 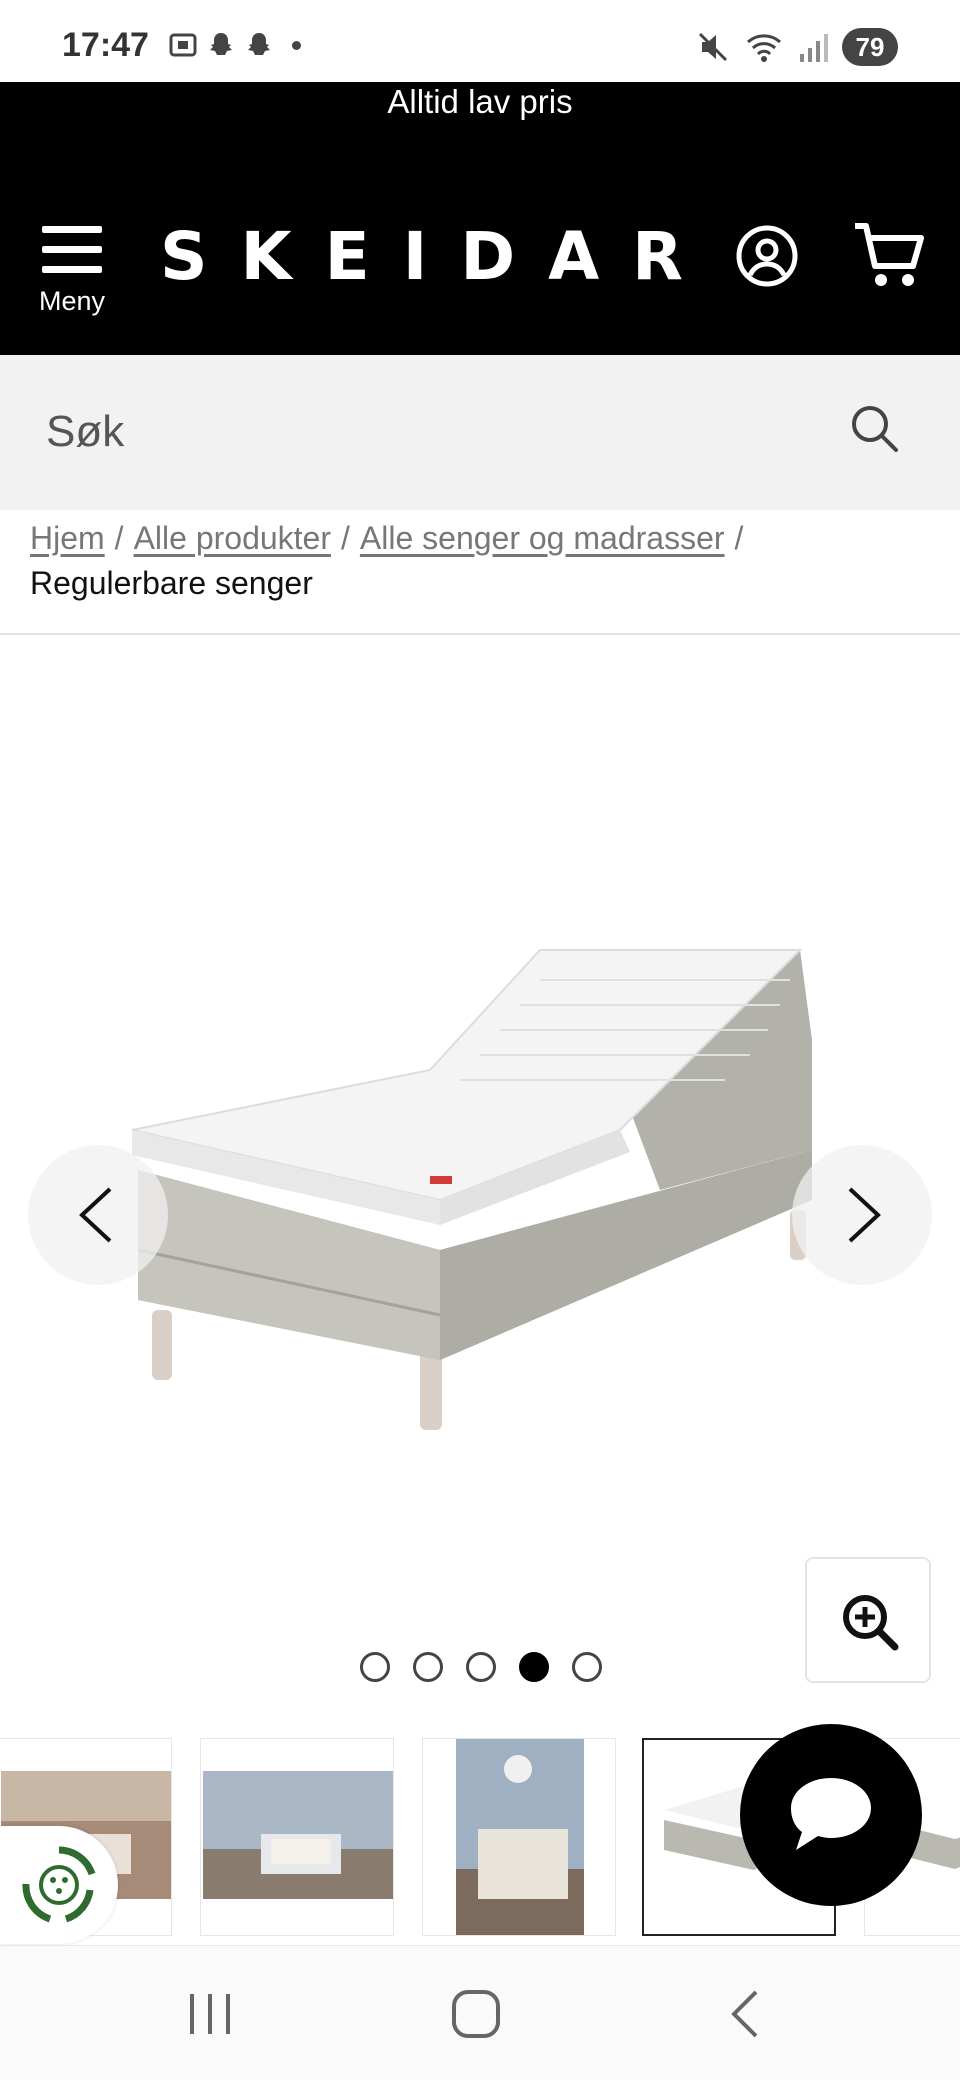 What do you see at coordinates (480, 634) in the screenshot?
I see `divider` at bounding box center [480, 634].